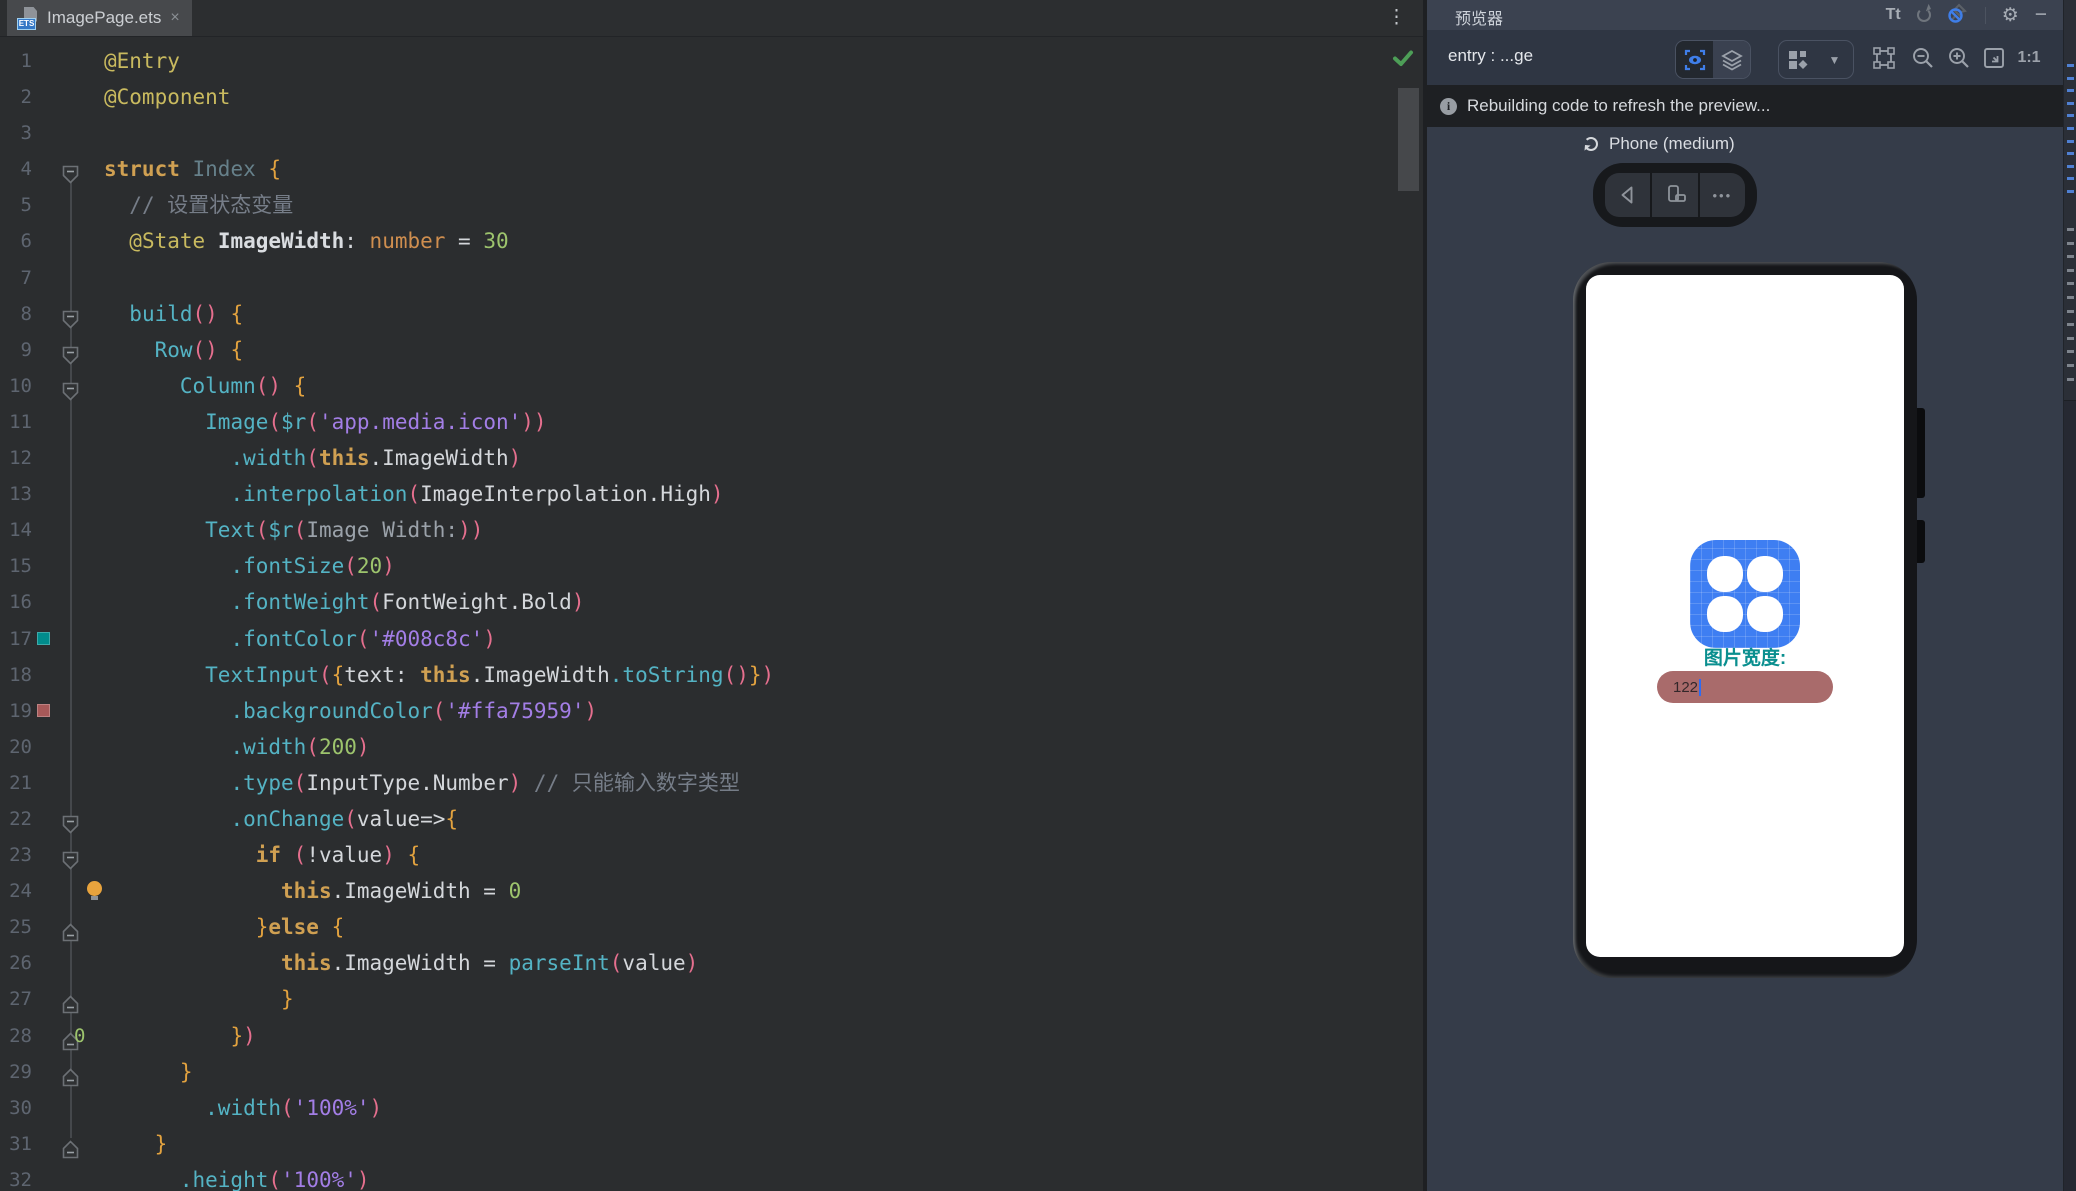 This screenshot has height=1191, width=2076. What do you see at coordinates (711, 61) in the screenshot?
I see `code-line: 1 @Entry` at bounding box center [711, 61].